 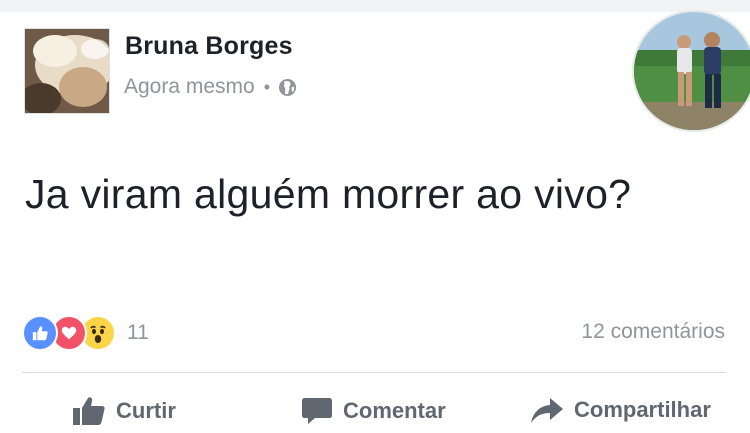 I want to click on reactions-summary: 11, so click(x=85, y=333).